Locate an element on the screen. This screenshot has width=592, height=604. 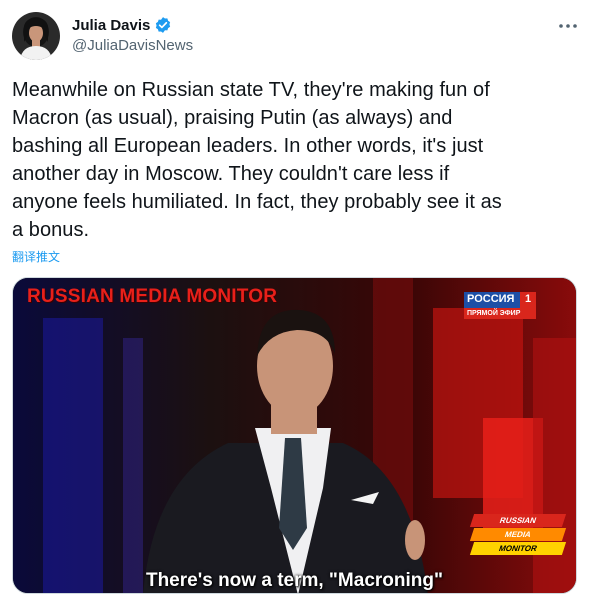
user-handle: @JuliaDavisNews is located at coordinates (132, 45).